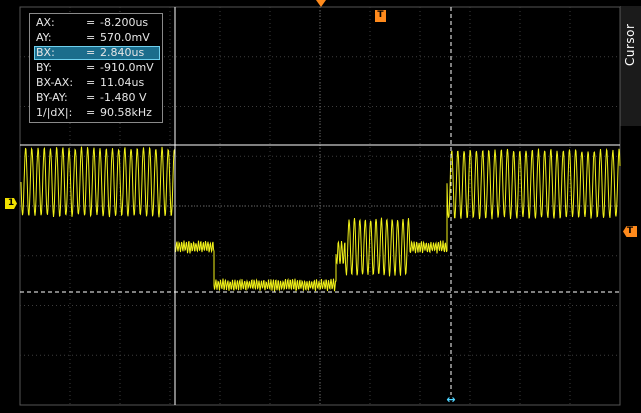  I want to click on readout-row-bx-ax: BX-AX: = 11.04us, so click(96, 82).